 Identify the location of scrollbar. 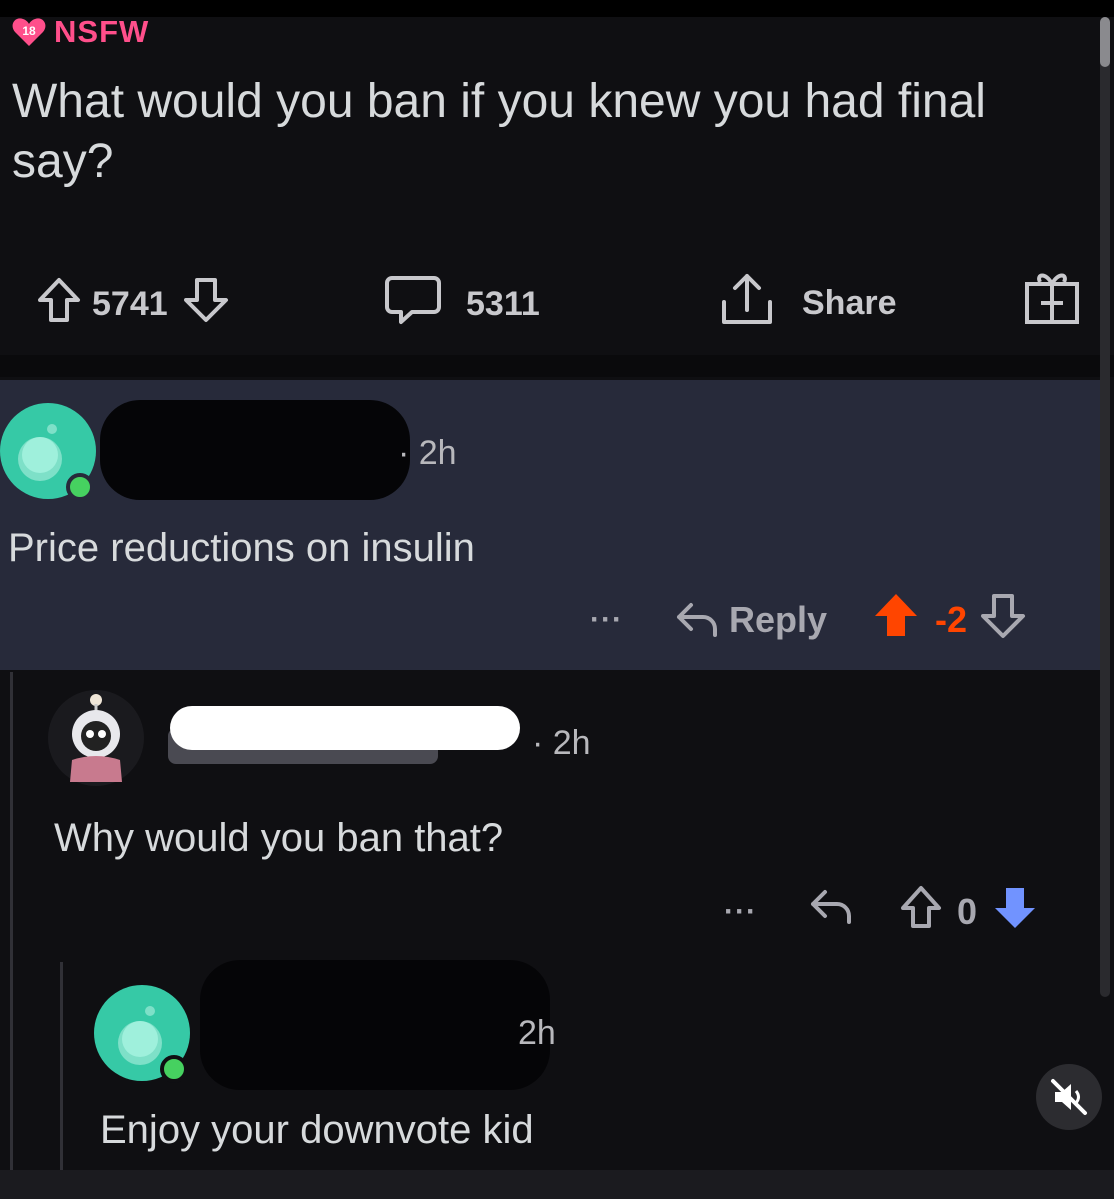
(1105, 507).